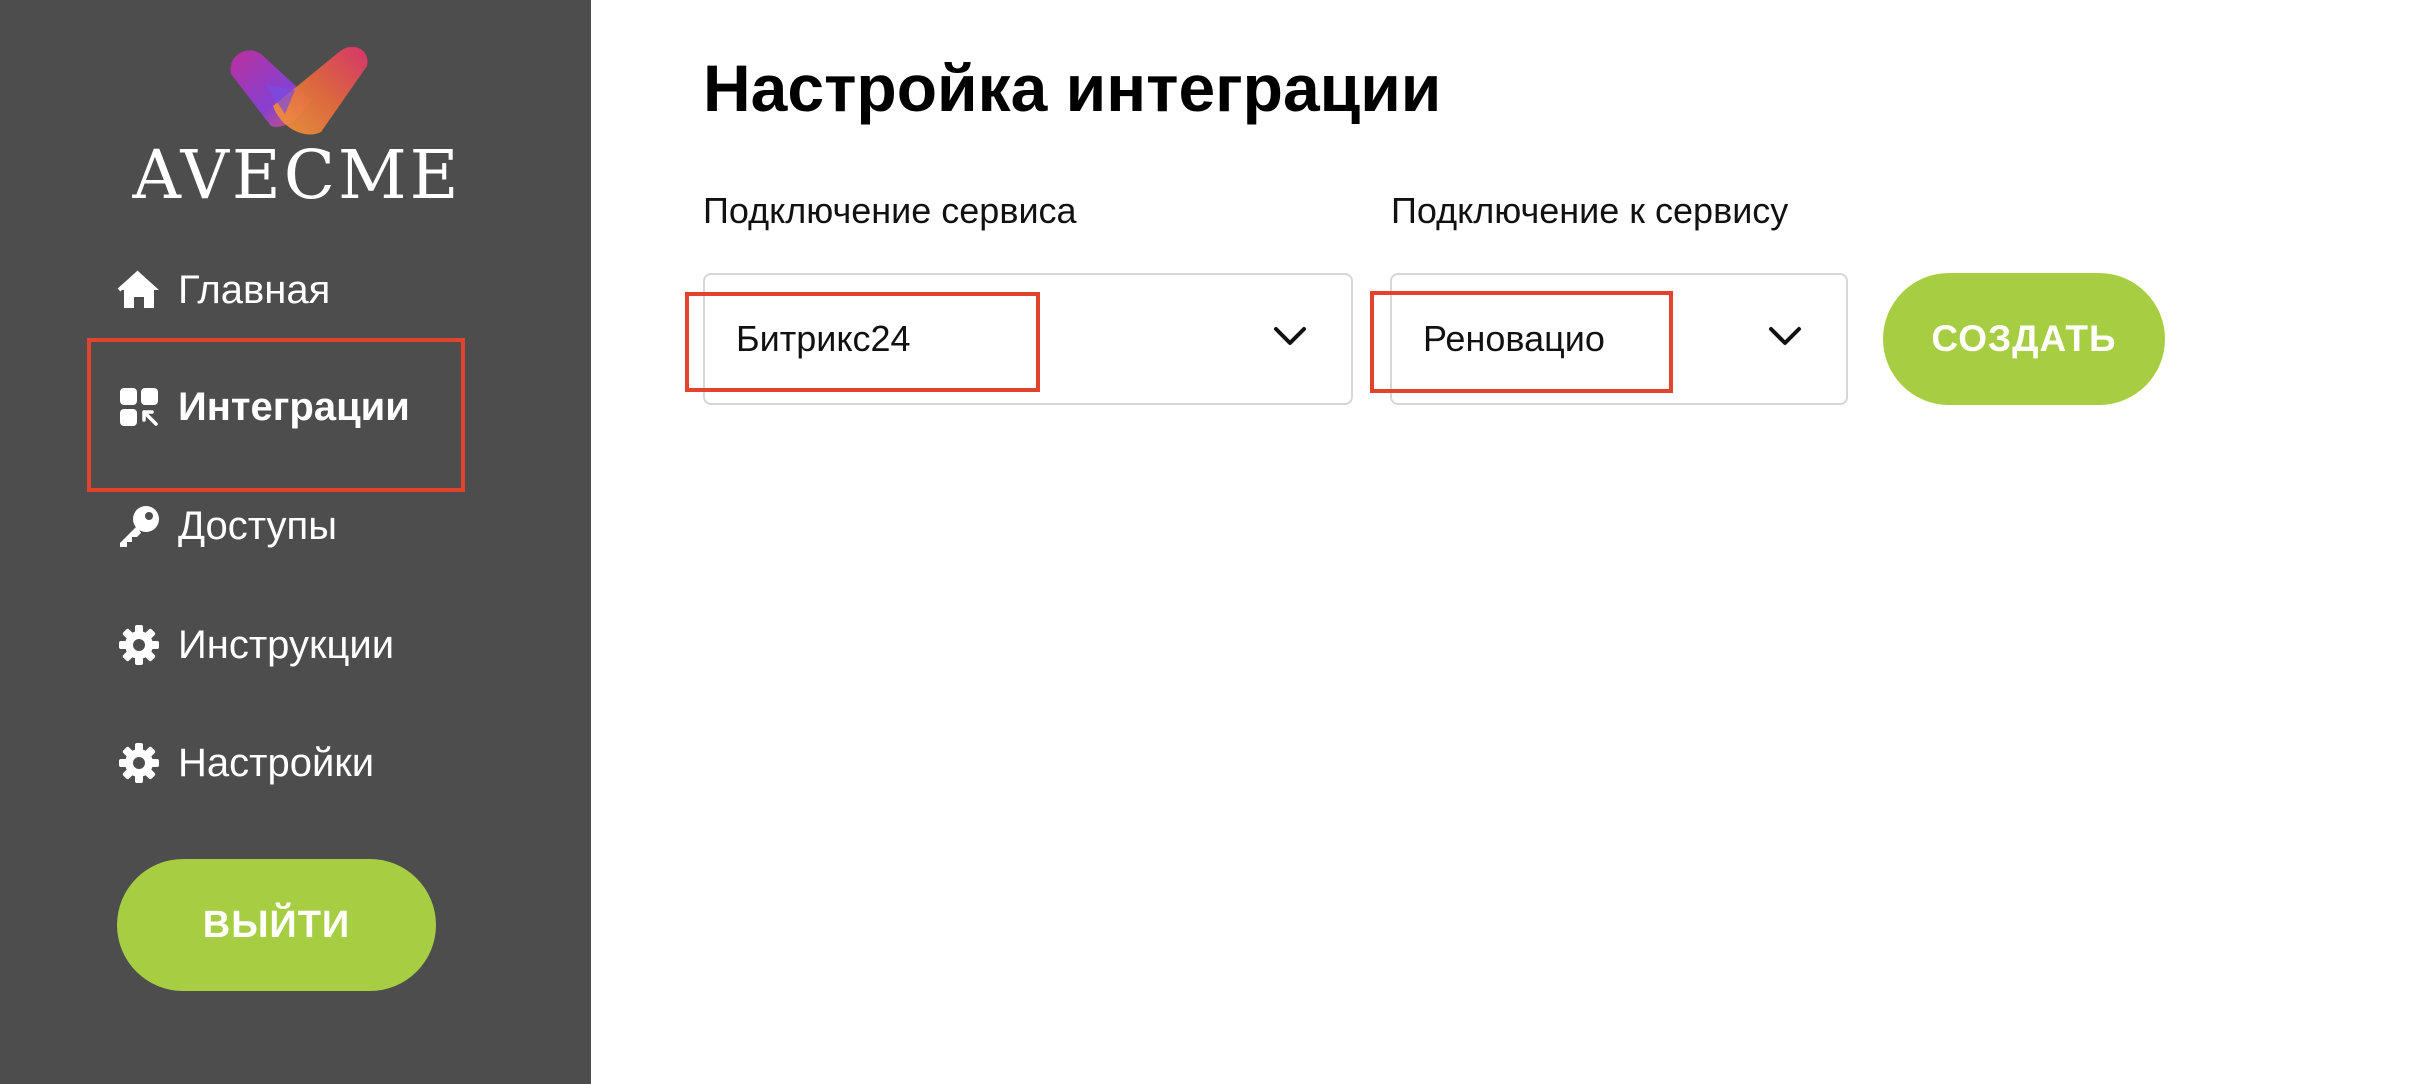 Image resolution: width=2430 pixels, height=1084 pixels. What do you see at coordinates (1514, 338) in the screenshot?
I see `target-select-value: Реновацио` at bounding box center [1514, 338].